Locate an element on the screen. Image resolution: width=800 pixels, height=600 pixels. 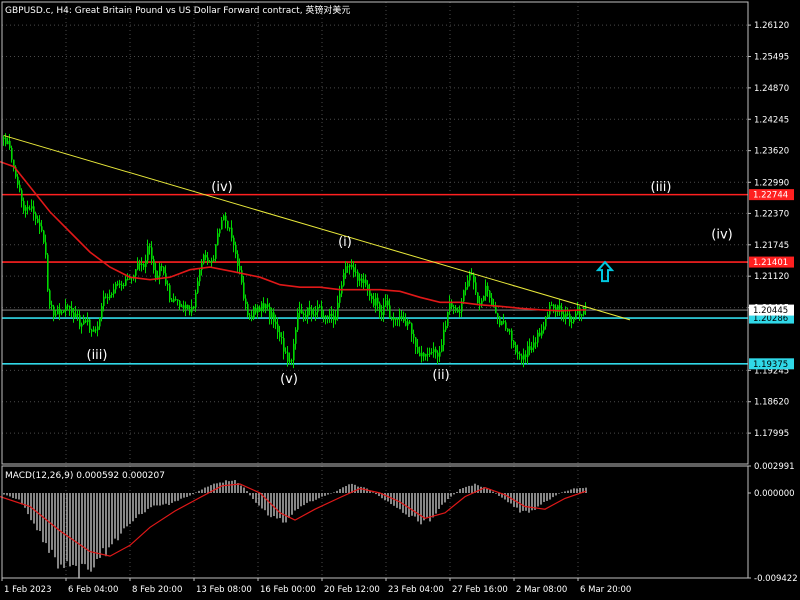
wave-label: (v) is located at coordinates (289, 379).